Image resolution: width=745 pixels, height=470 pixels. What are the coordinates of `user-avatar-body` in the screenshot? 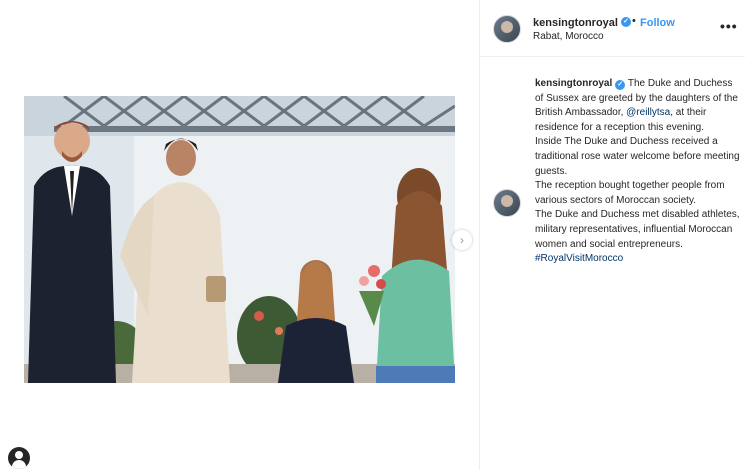 It's located at (19, 464).